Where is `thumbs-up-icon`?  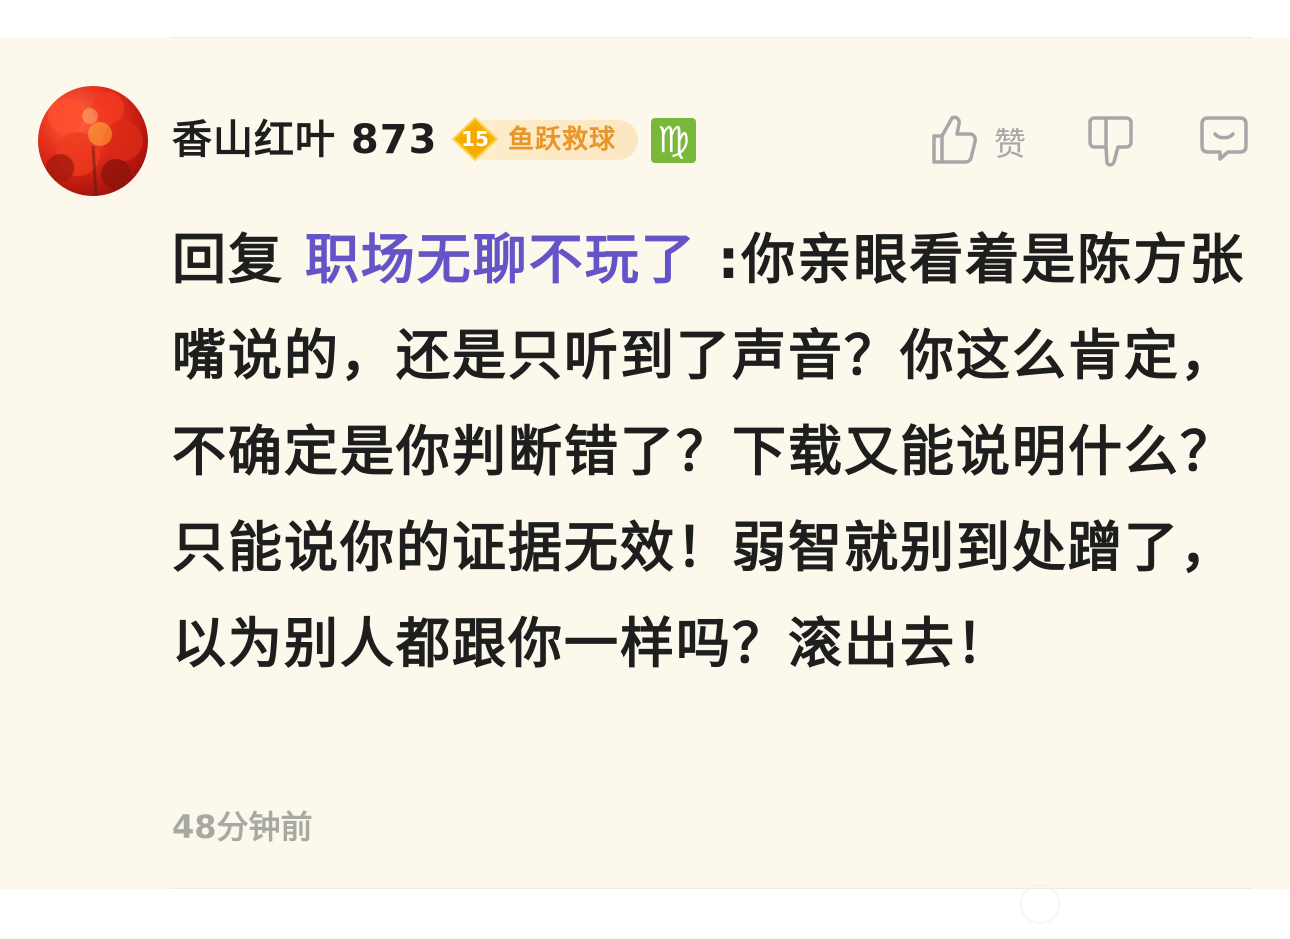 thumbs-up-icon is located at coordinates (954, 139).